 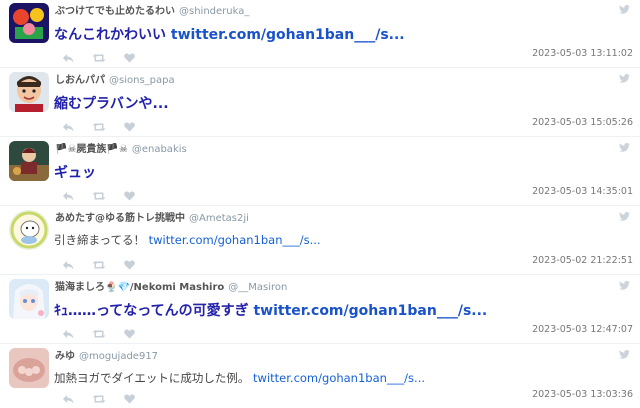 I want to click on user-handle: @mogujade917, so click(x=118, y=356).